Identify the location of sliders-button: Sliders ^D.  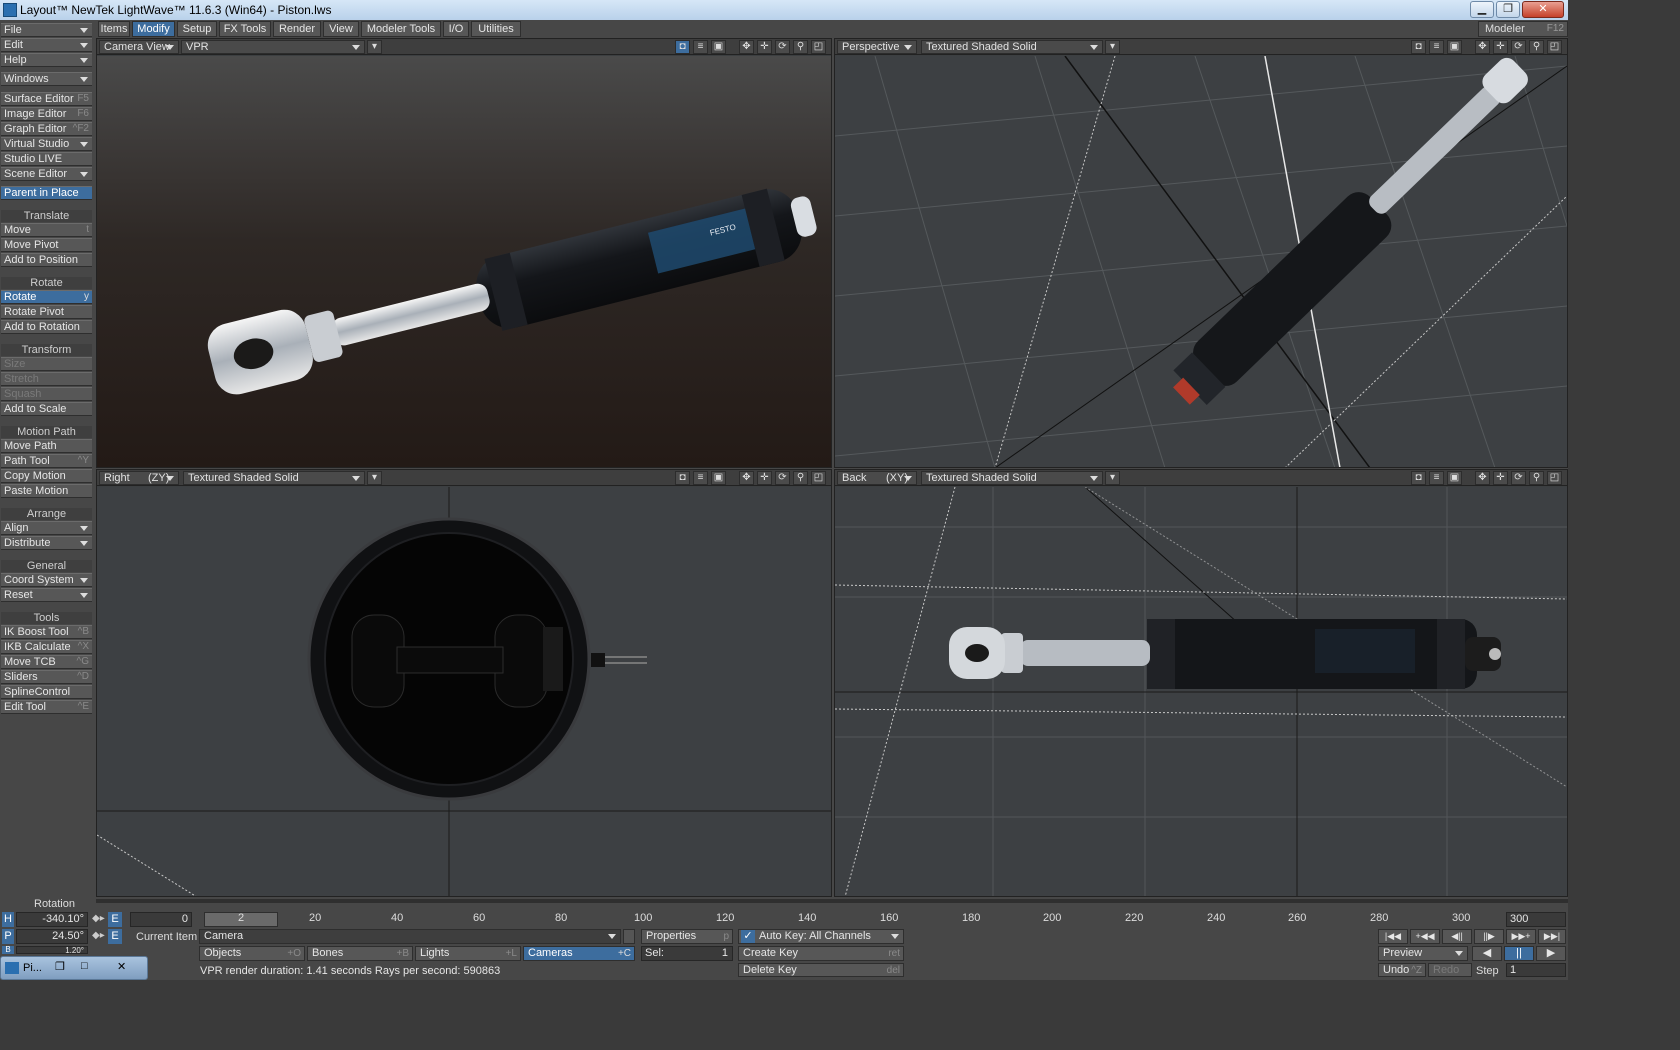
(46, 677).